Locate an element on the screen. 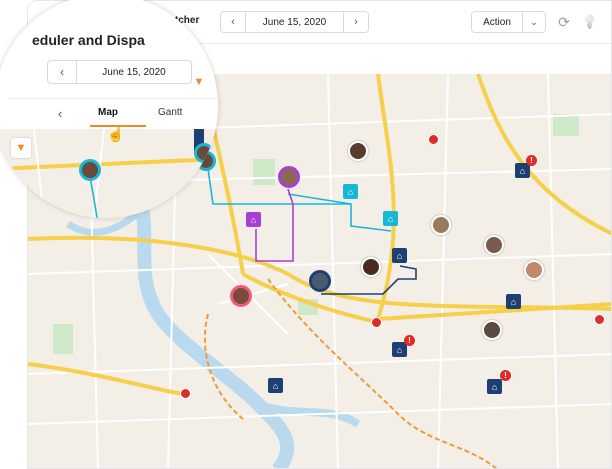 The height and width of the screenshot is (469, 612). magnified-date-navigator: ‹ June 15, 2020 is located at coordinates (119, 72).